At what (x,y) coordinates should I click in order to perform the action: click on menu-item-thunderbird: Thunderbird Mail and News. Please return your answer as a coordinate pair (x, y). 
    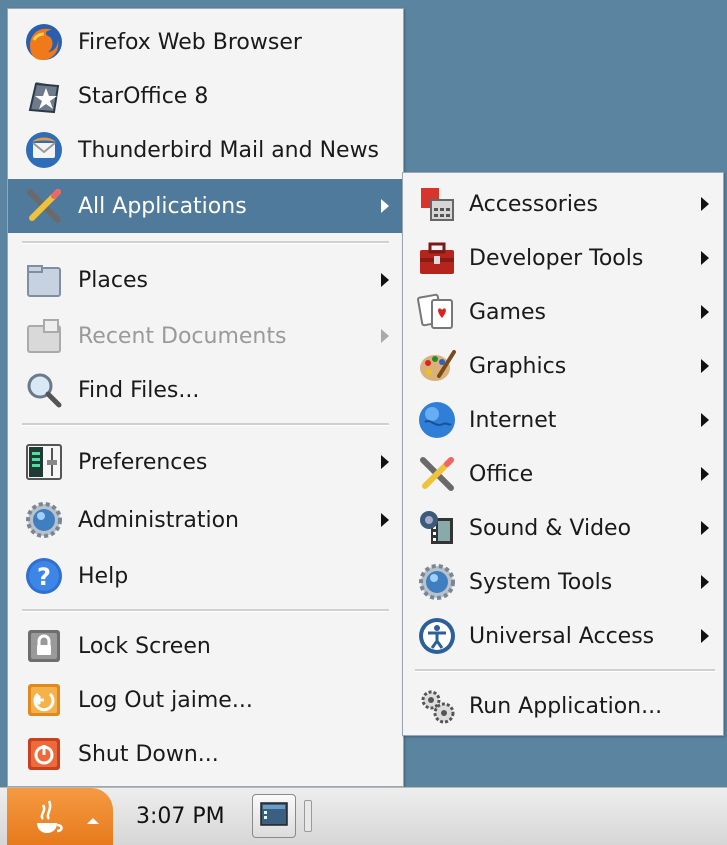
    Looking at the image, I should click on (205, 150).